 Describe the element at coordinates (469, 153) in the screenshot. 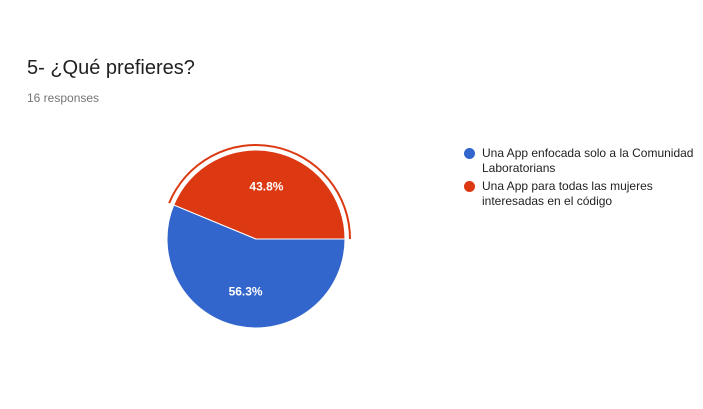

I see `legend-swatch-0-icon` at that location.